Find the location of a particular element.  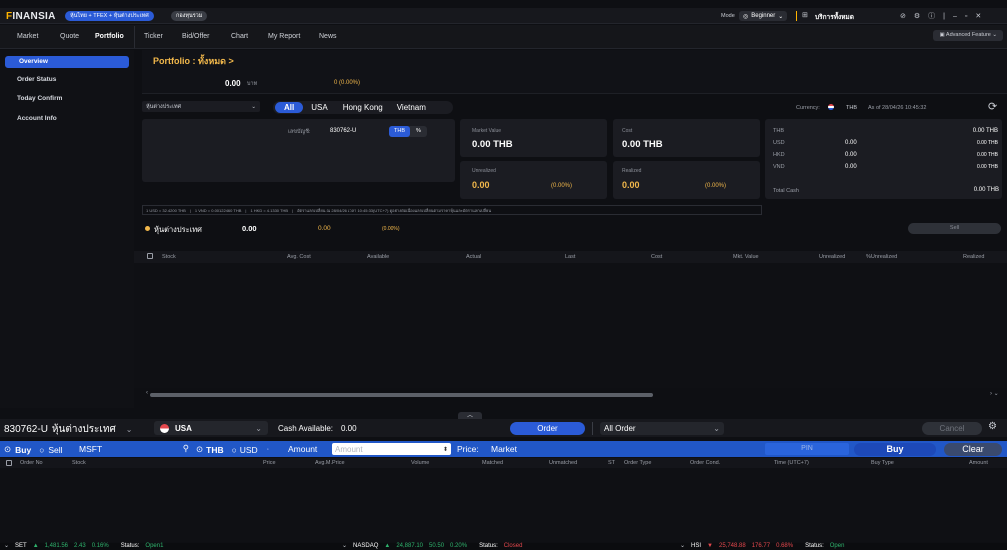

menu-portfolio: Portfolio is located at coordinates (109, 36).